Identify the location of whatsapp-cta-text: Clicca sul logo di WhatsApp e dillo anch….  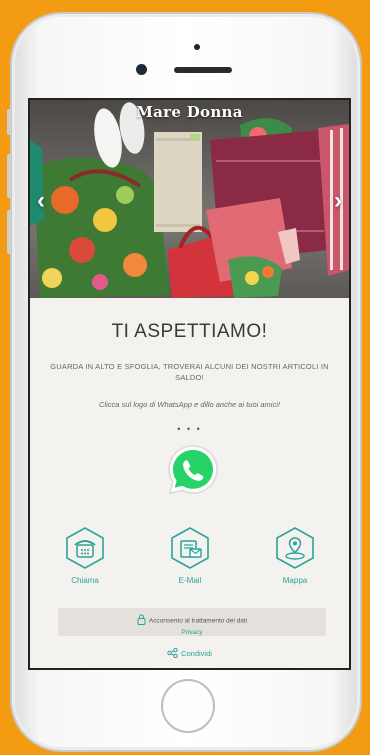
(189, 404).